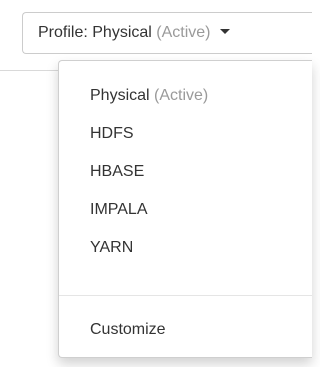  What do you see at coordinates (112, 133) in the screenshot?
I see `menu-item-label: HDFS` at bounding box center [112, 133].